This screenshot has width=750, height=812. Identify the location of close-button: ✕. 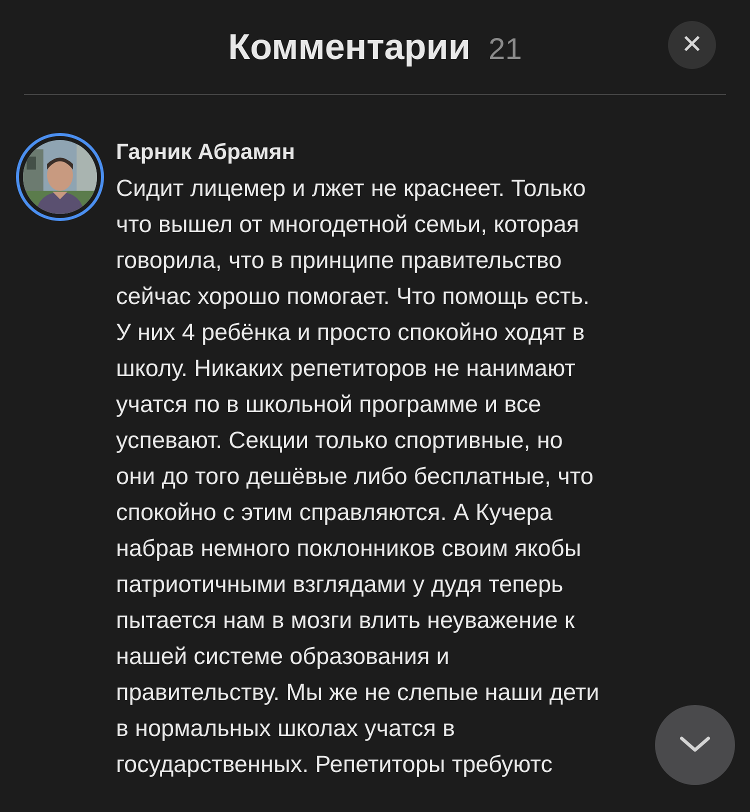
(692, 45).